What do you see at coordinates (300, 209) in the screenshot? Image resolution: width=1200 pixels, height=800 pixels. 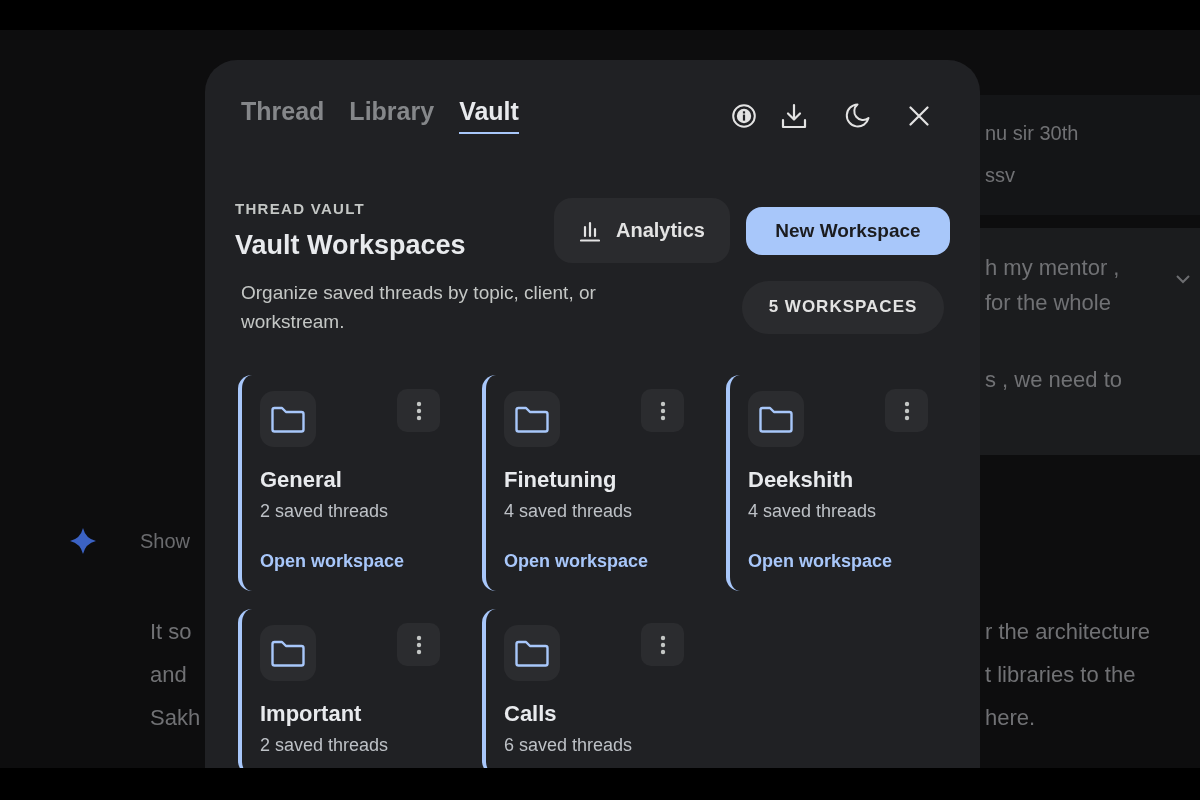 I see `section-label: THREAD VAULT` at bounding box center [300, 209].